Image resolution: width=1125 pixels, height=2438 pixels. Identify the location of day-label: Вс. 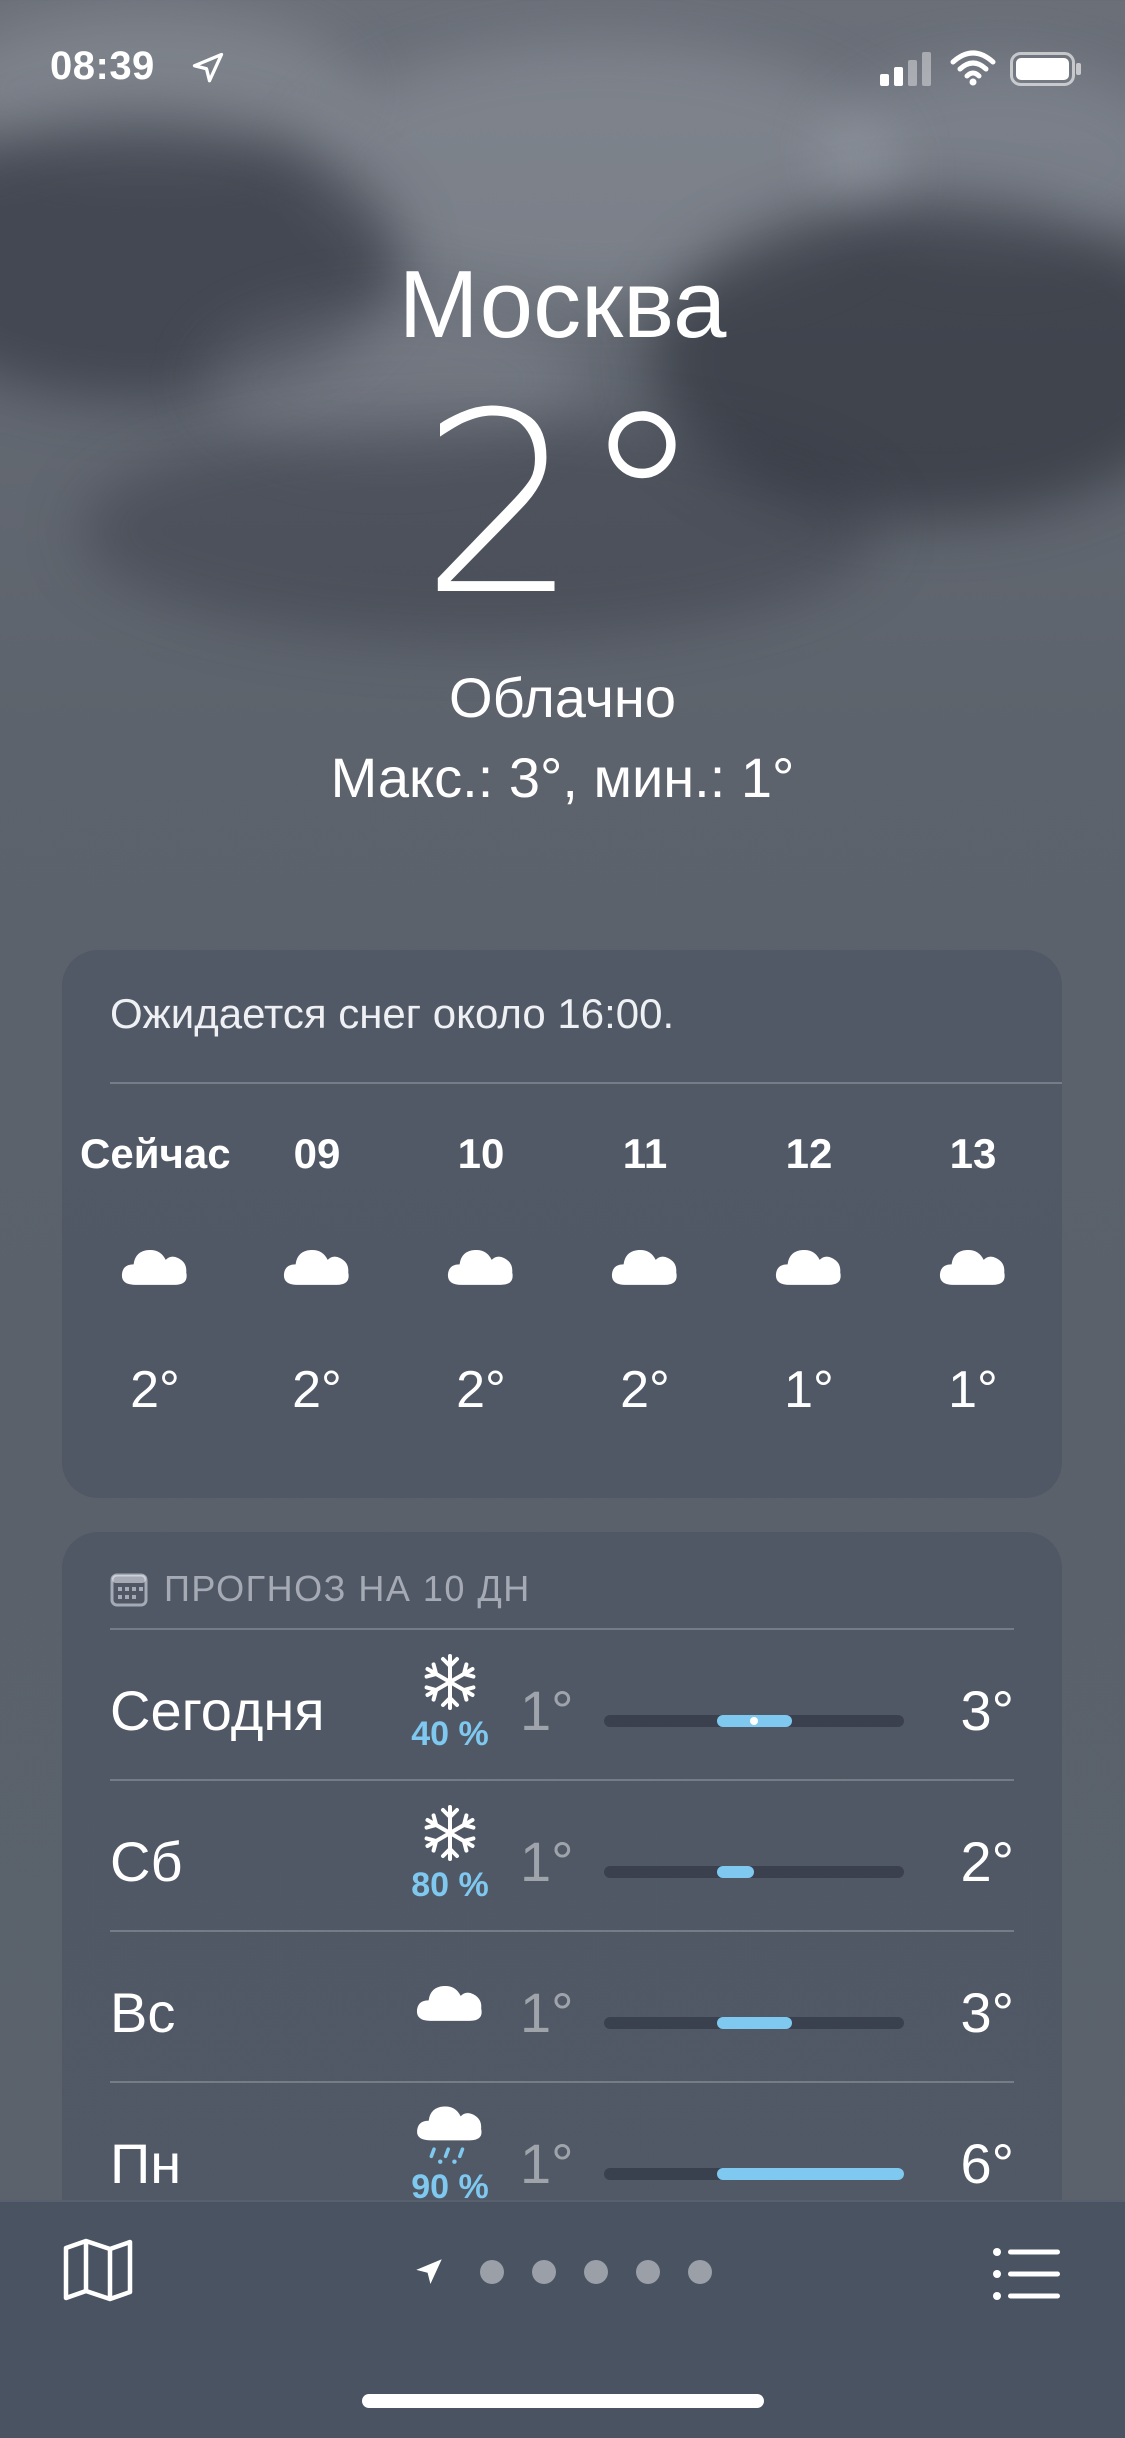
(143, 2012).